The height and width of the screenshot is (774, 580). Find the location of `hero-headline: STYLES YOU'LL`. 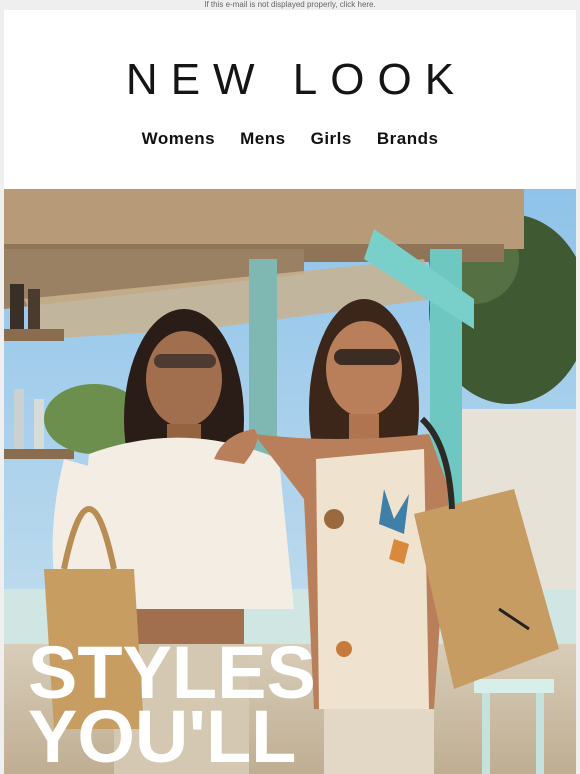

hero-headline: STYLES YOU'LL is located at coordinates (172, 705).